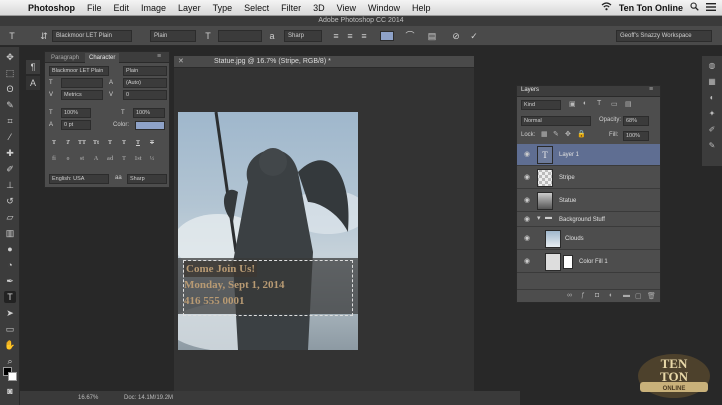 This screenshot has width=722, height=405. I want to click on workspace-select: Geoff's Snazzy Workspace, so click(664, 36).